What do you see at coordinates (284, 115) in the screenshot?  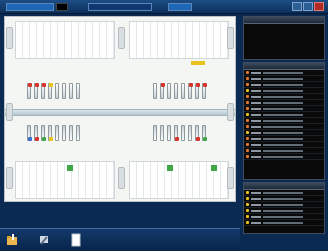 I see `side-panel-middle-list` at bounding box center [284, 115].